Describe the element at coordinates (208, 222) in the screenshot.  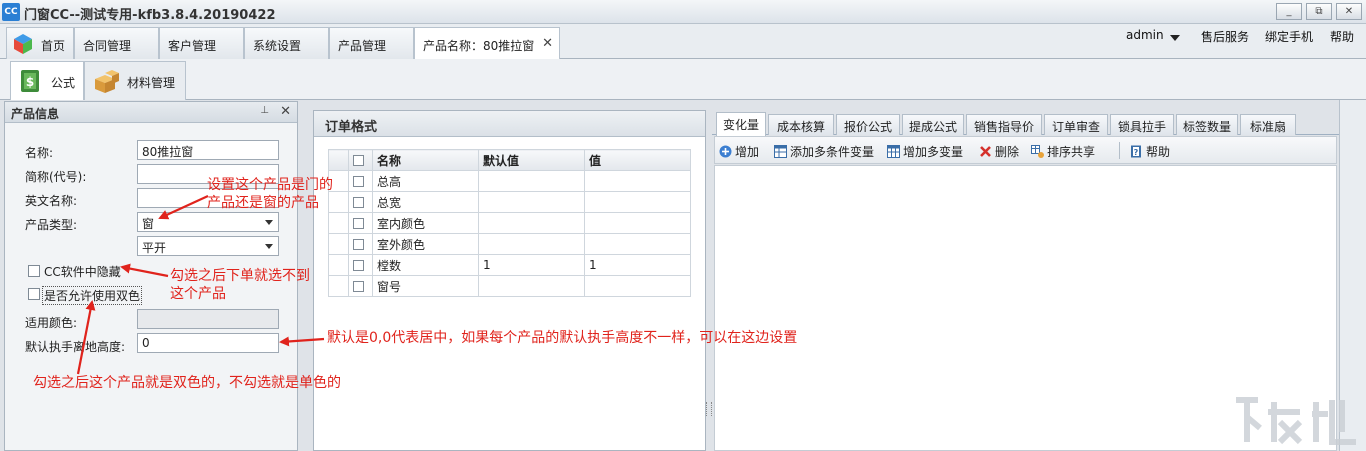
I see `product-type-select: 窗` at that location.